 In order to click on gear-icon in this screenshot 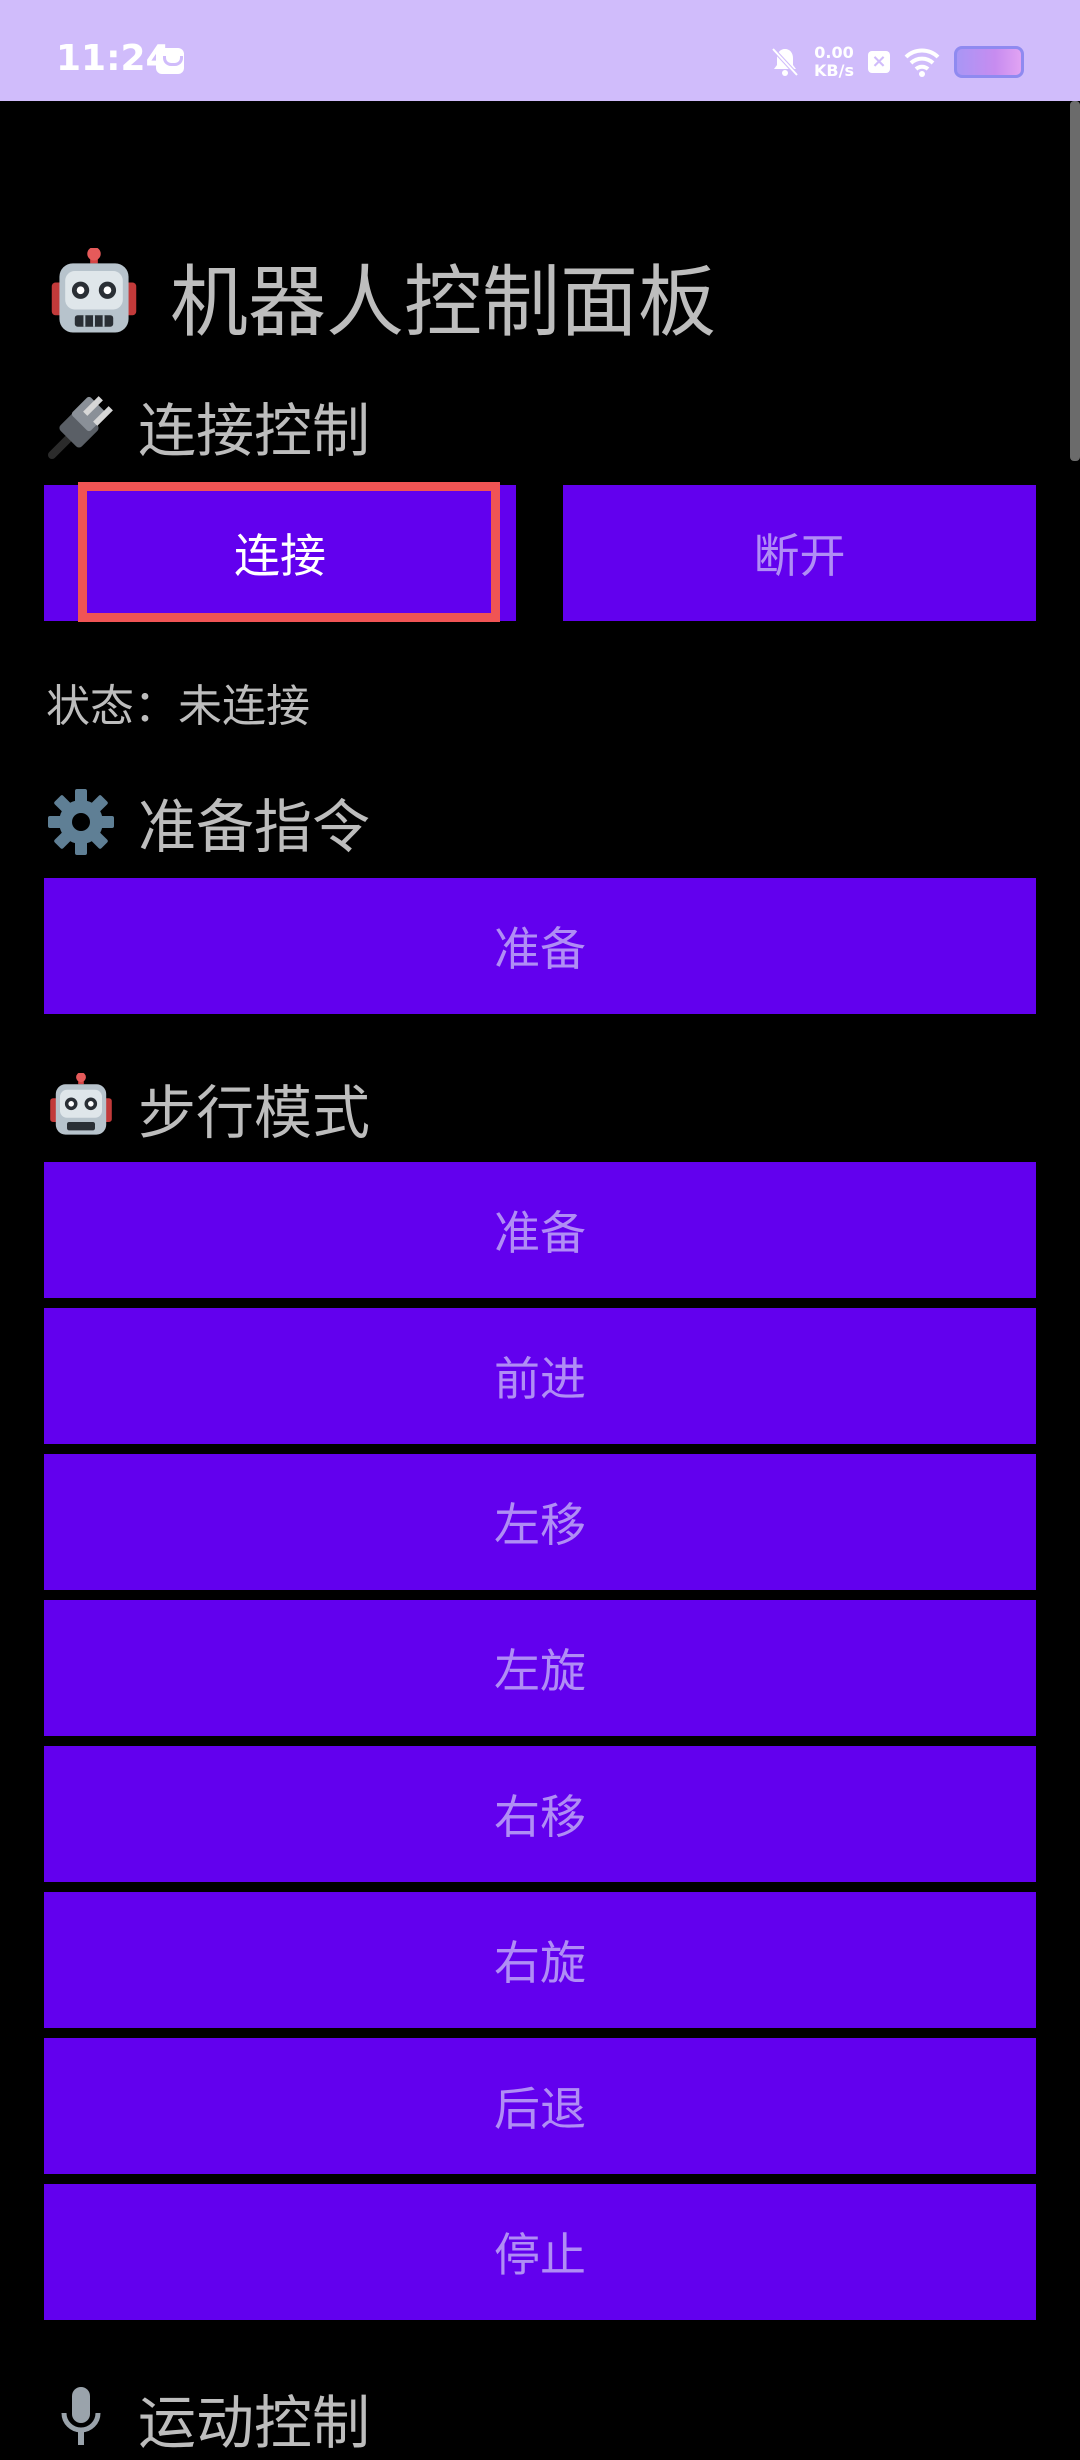, I will do `click(81, 822)`.